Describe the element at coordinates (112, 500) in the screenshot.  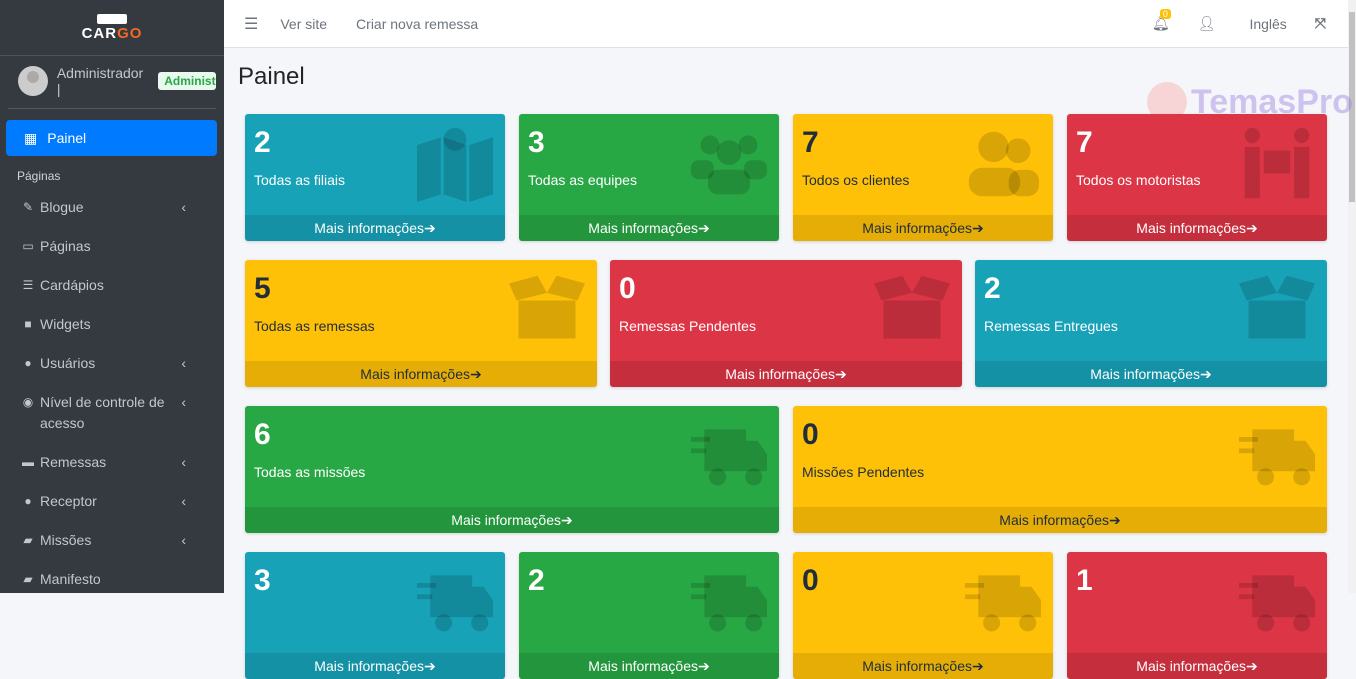
I see `sidebar-item: ● Receptor ‹` at that location.